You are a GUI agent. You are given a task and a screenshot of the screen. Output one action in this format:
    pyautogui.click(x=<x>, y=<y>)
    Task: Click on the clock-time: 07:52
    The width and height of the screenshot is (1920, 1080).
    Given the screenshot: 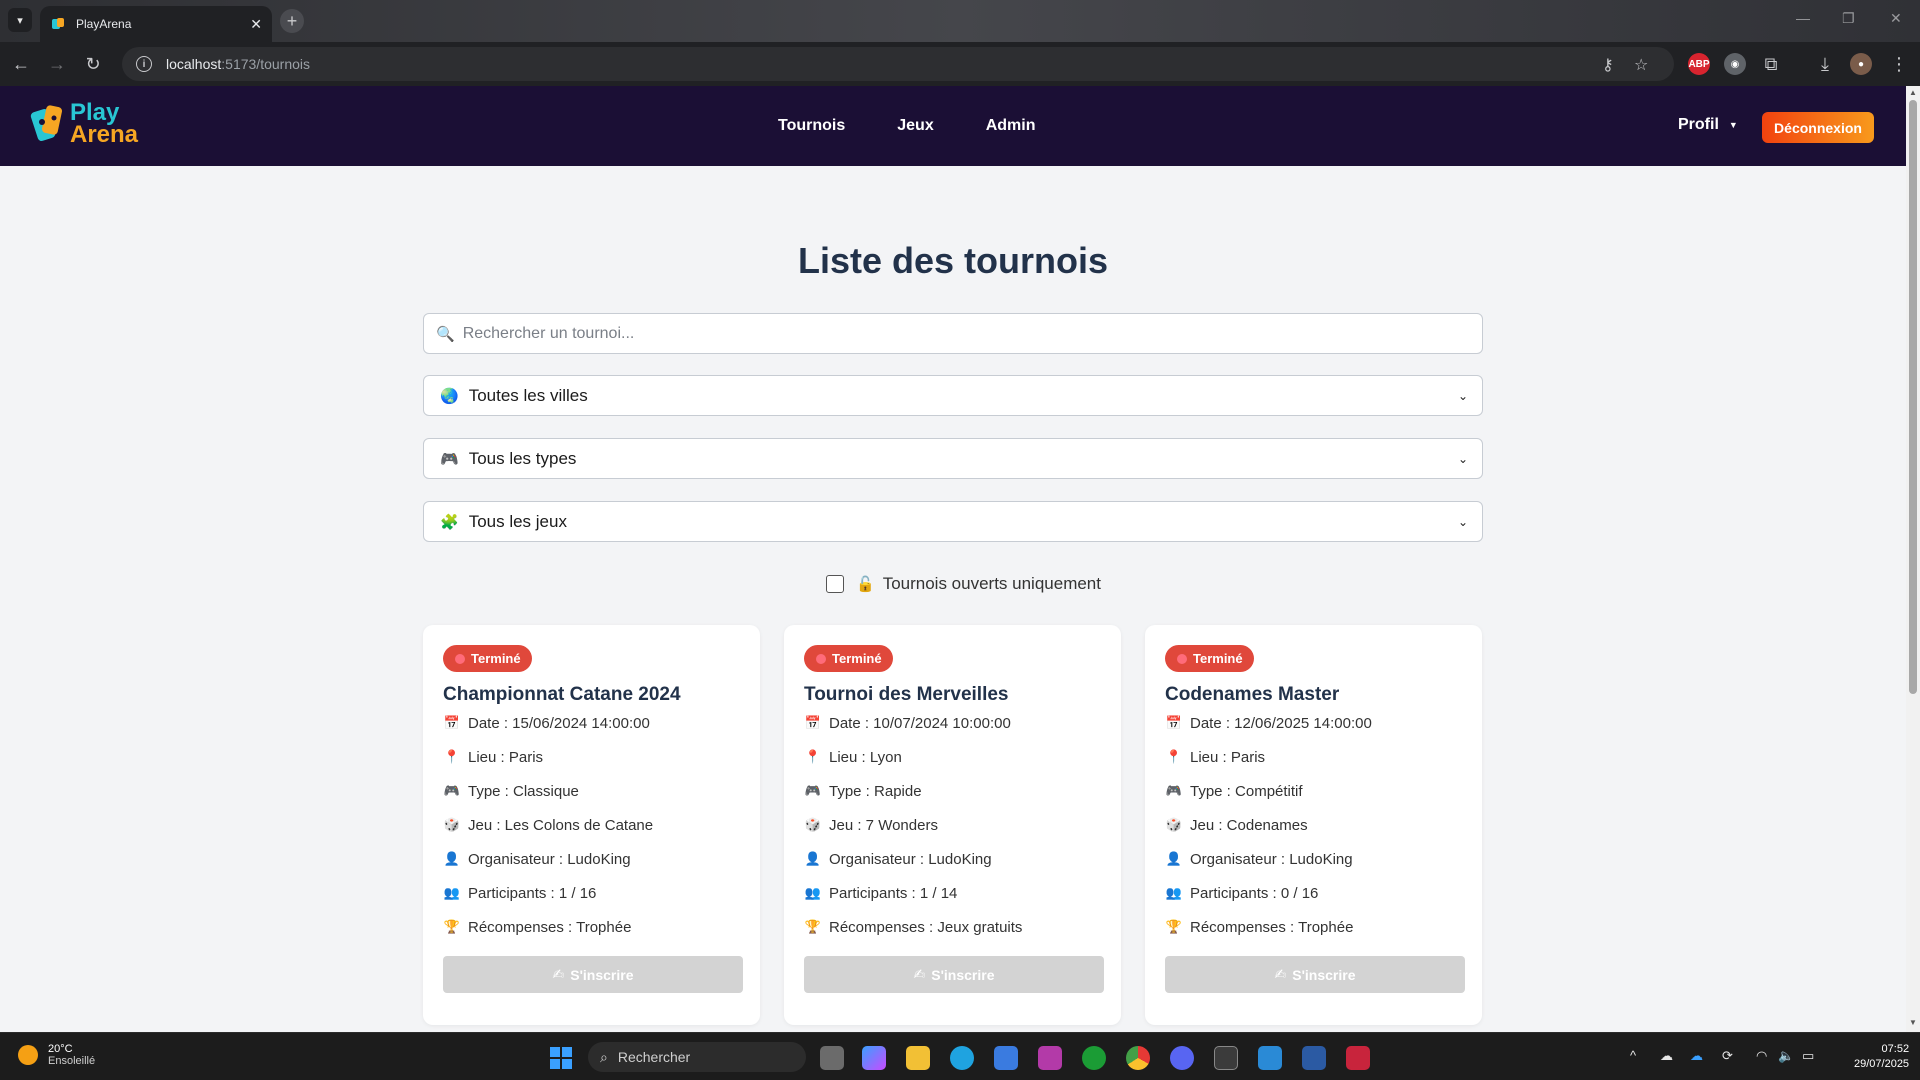 What is the action you would take?
    pyautogui.click(x=1895, y=1049)
    